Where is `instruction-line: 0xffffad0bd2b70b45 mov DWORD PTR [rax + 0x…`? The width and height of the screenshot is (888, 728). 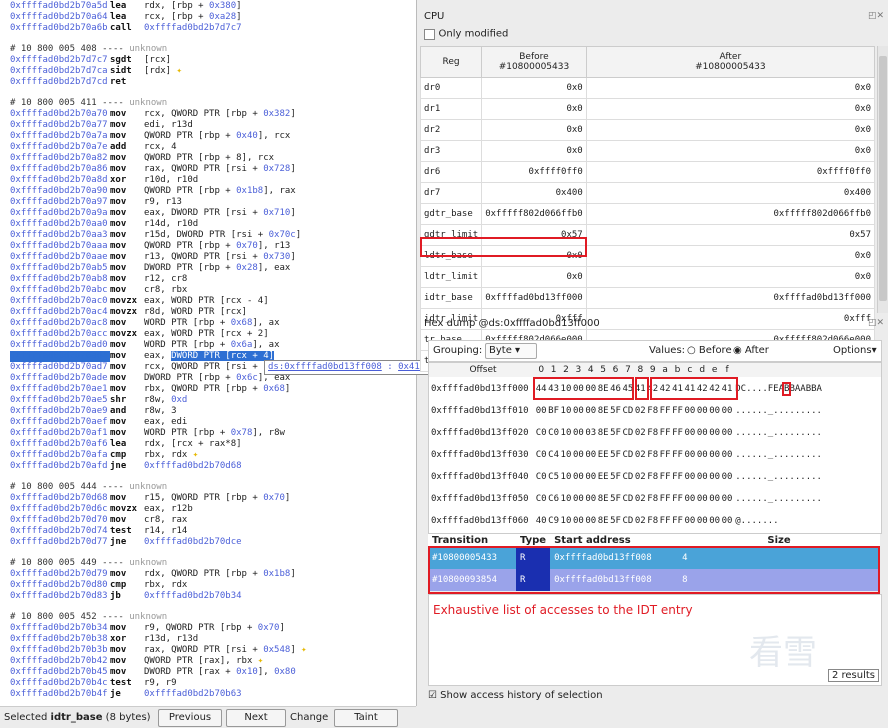 instruction-line: 0xffffad0bd2b70b45 mov DWORD PTR [rax + 0x… is located at coordinates (153, 672).